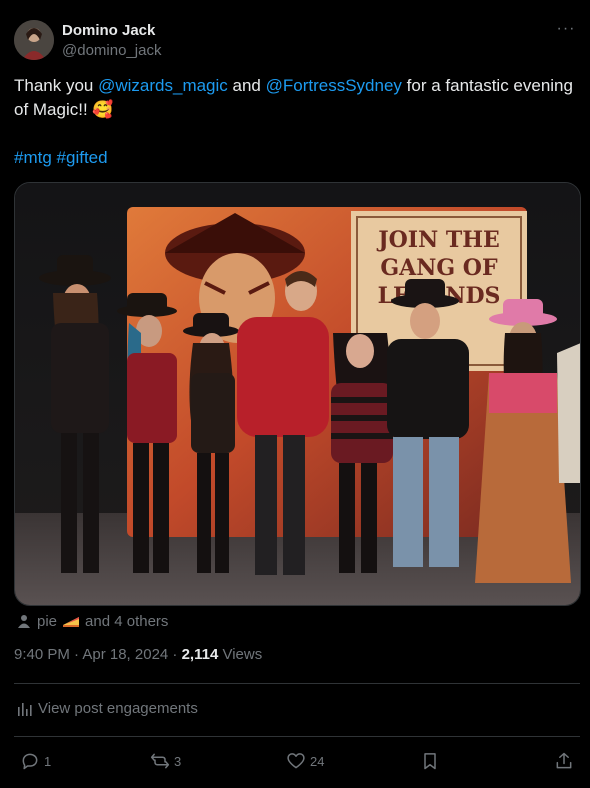 This screenshot has height=788, width=590. What do you see at coordinates (297, 736) in the screenshot?
I see `divider-bottom` at bounding box center [297, 736].